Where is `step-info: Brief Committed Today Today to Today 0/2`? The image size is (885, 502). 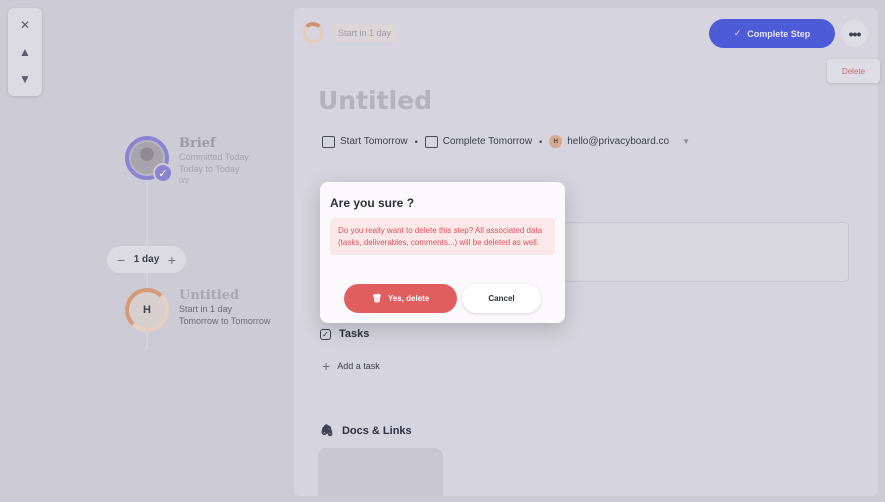 step-info: Brief Committed Today Today to Today 0/2 is located at coordinates (214, 162).